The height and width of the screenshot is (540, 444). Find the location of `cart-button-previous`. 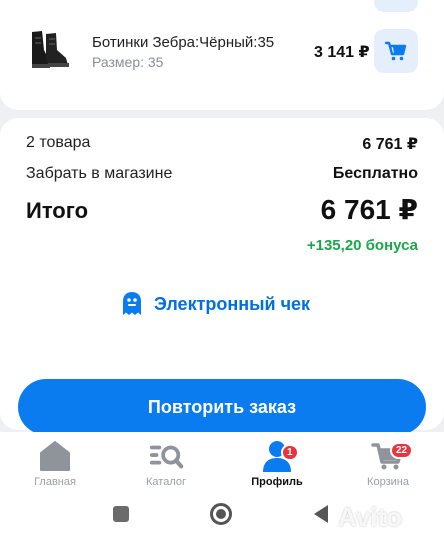

cart-button-previous is located at coordinates (396, 6).